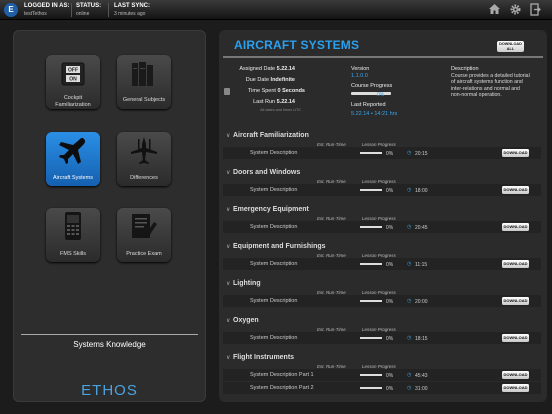 The width and height of the screenshot is (552, 414). What do you see at coordinates (359, 76) in the screenshot?
I see `version-value: 1.1.0.0` at bounding box center [359, 76].